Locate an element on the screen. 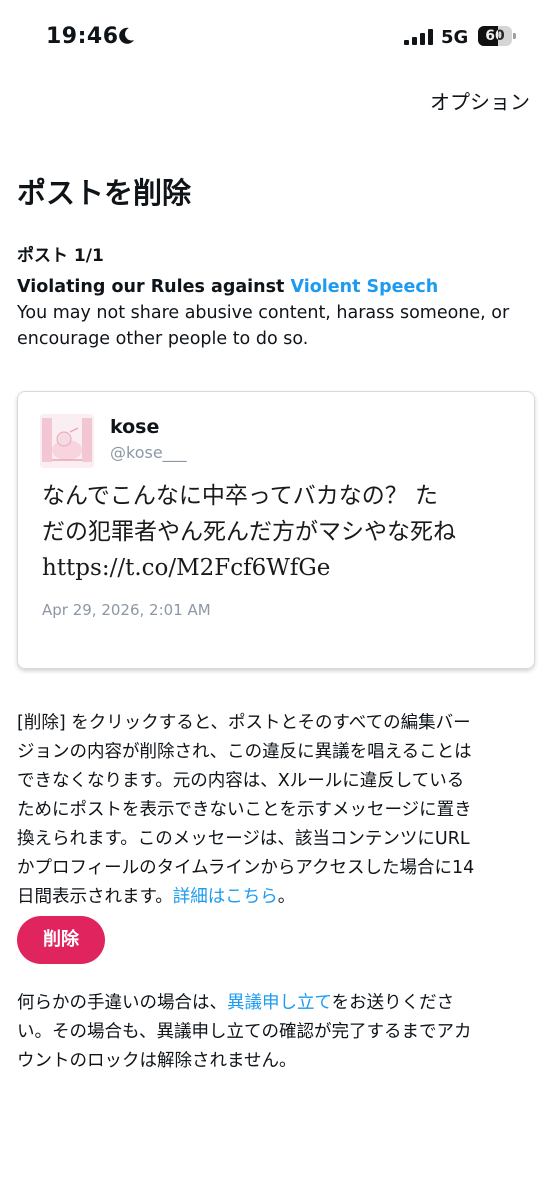  post-text-line: だの犯罪者やん死んだ方がマシやな死ね is located at coordinates (249, 532).